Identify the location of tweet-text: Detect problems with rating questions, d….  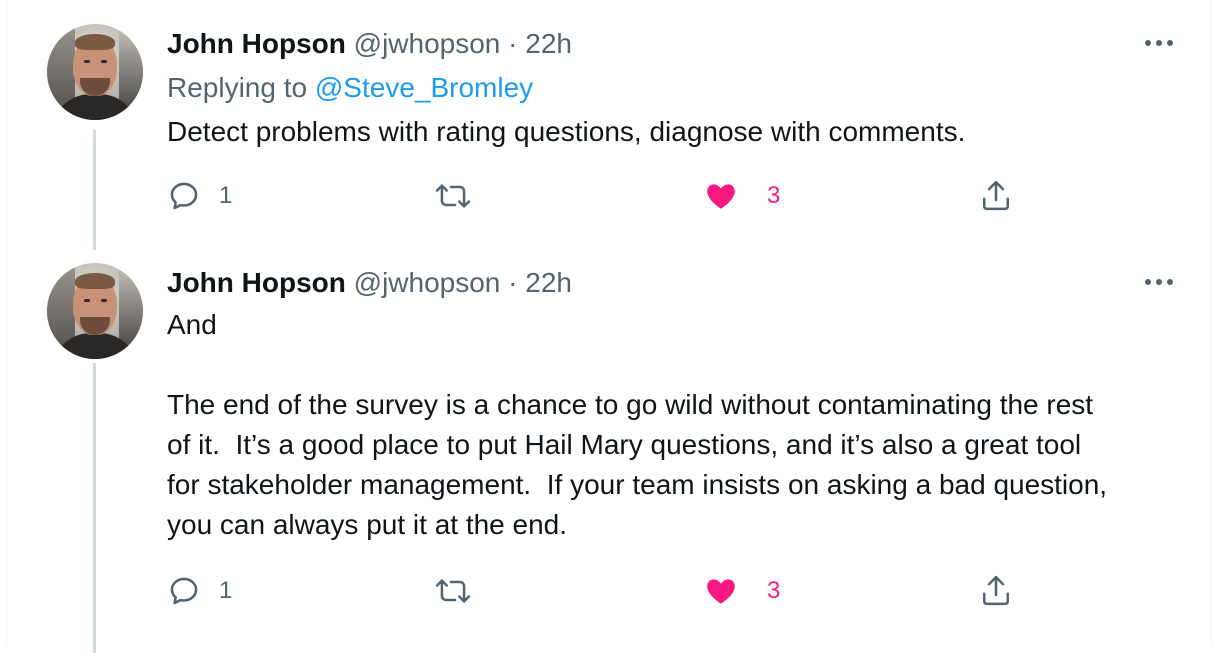
(566, 131).